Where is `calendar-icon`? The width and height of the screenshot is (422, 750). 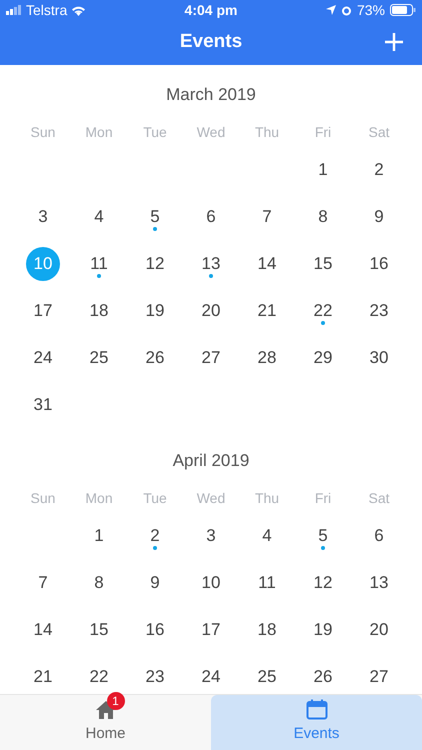
calendar-icon is located at coordinates (317, 709).